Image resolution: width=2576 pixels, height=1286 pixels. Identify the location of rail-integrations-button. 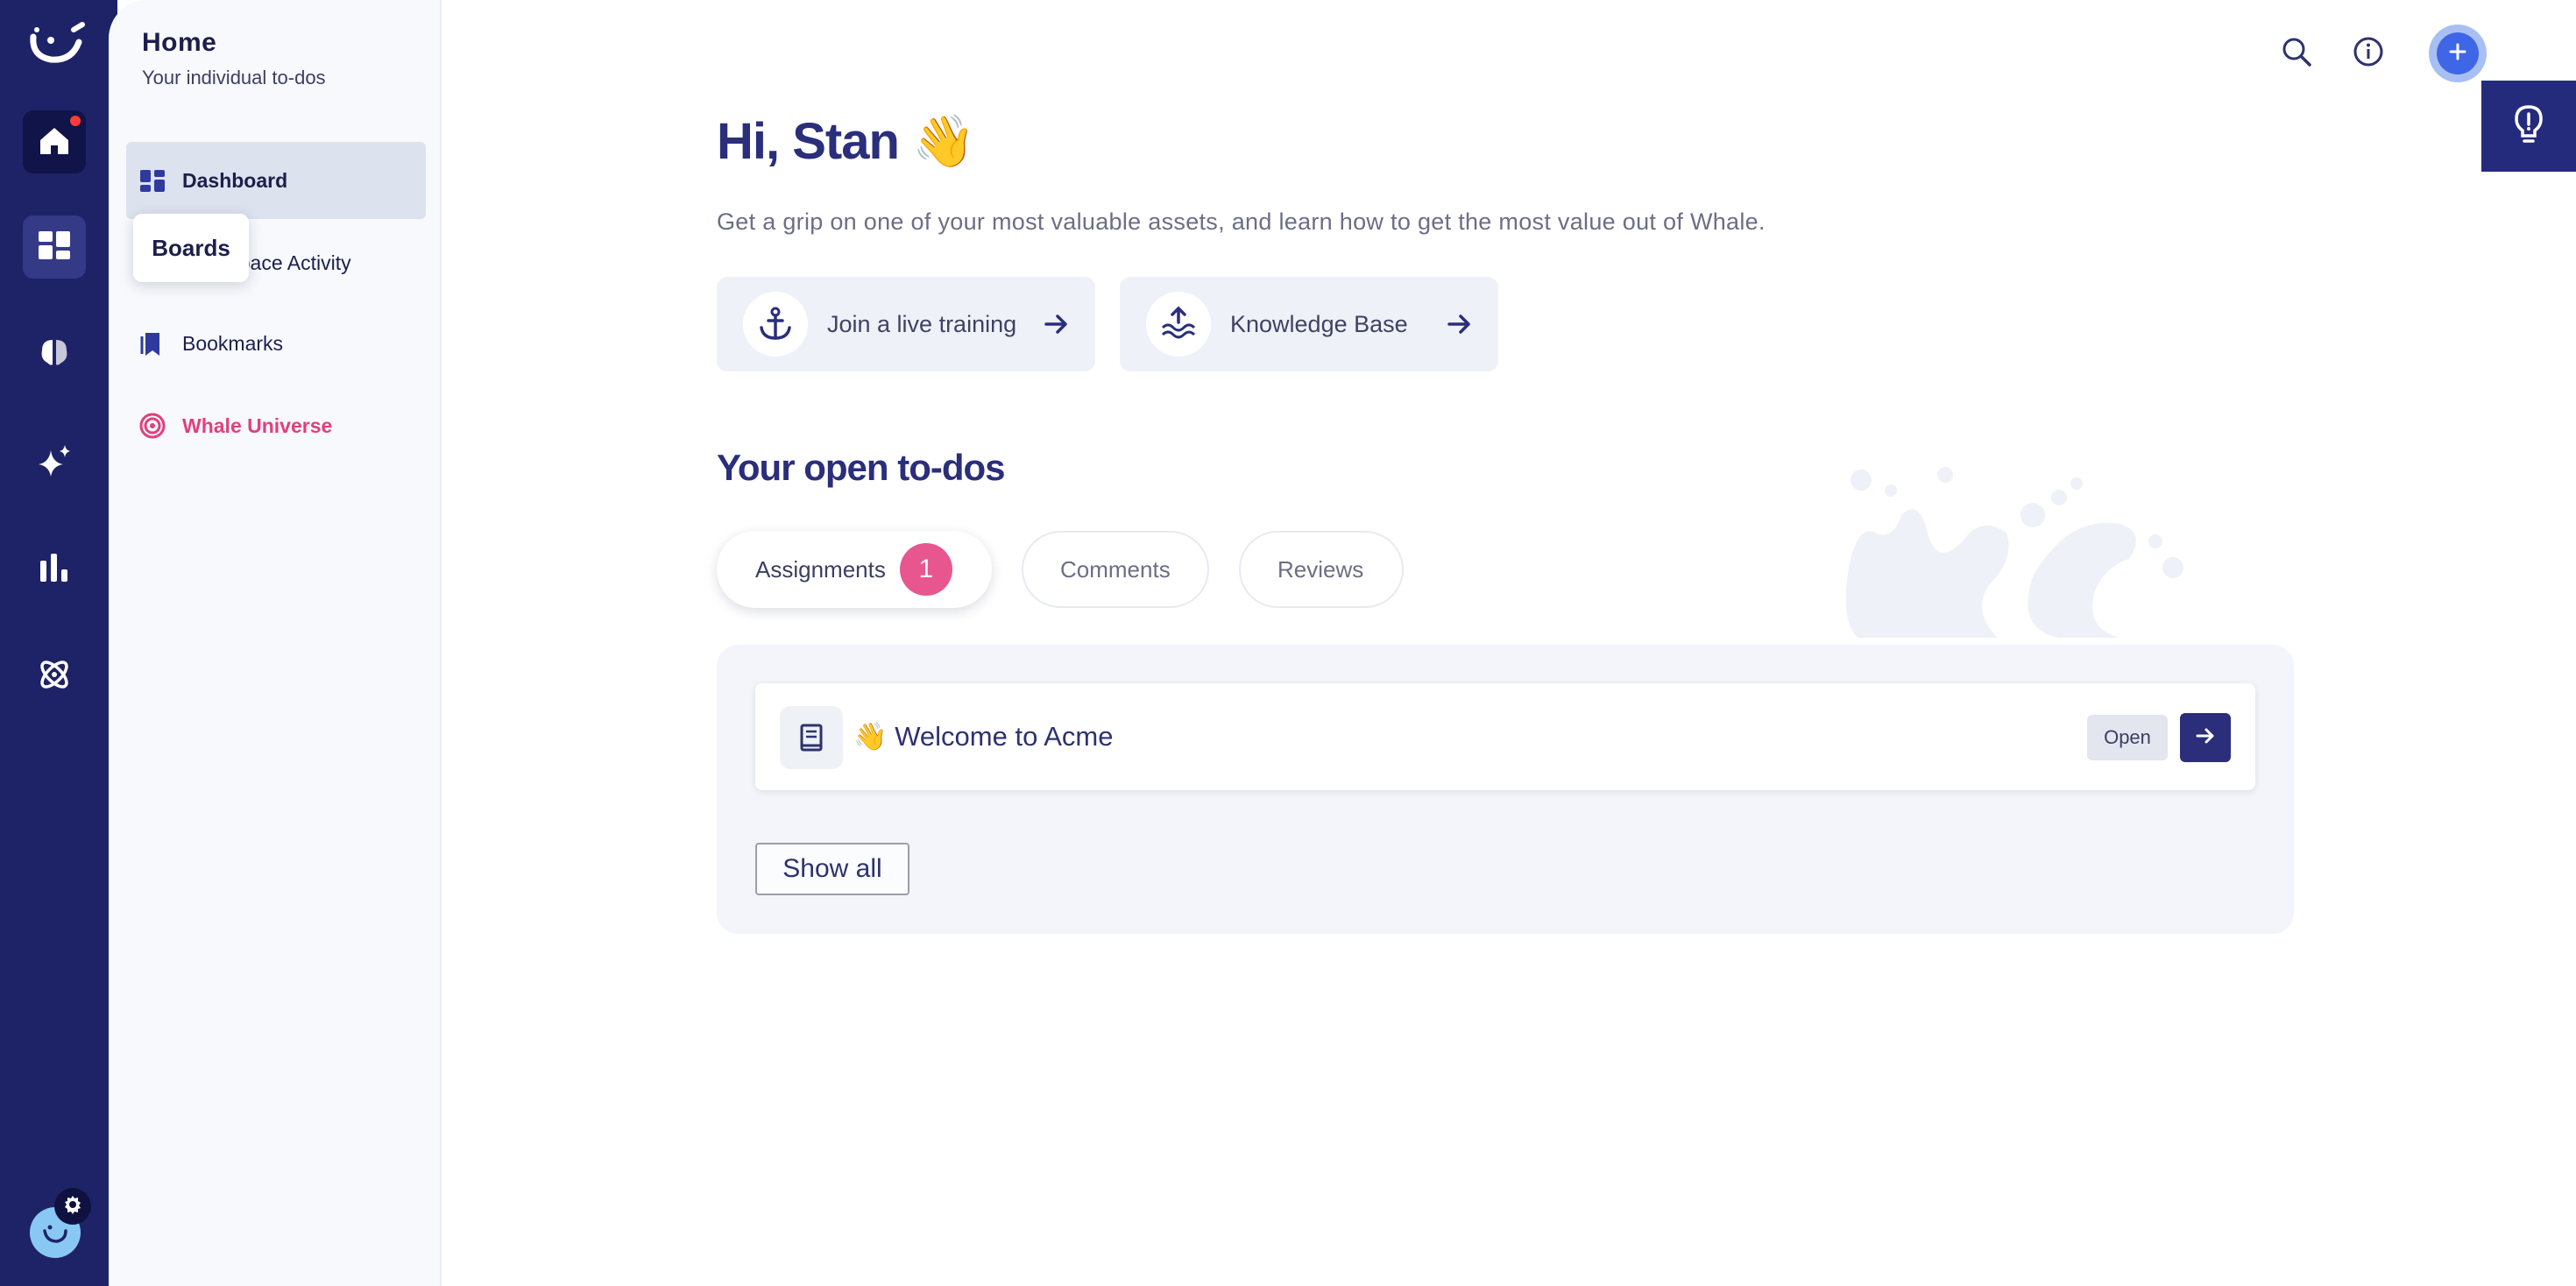
(54, 676).